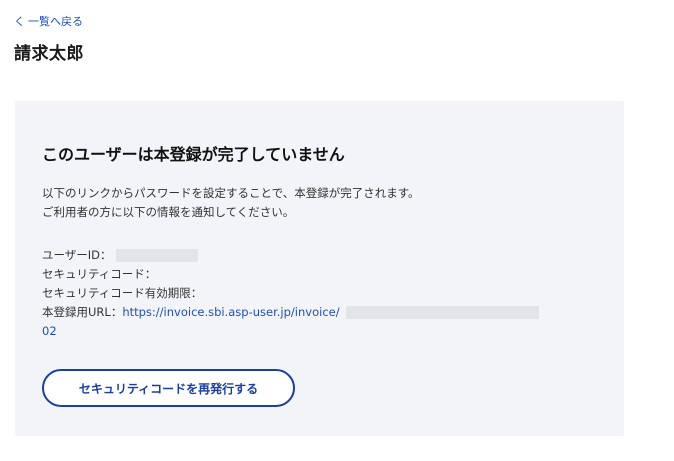 This screenshot has width=674, height=461. What do you see at coordinates (55, 21) in the screenshot?
I see `back-link-label: 一覧へ戻る` at bounding box center [55, 21].